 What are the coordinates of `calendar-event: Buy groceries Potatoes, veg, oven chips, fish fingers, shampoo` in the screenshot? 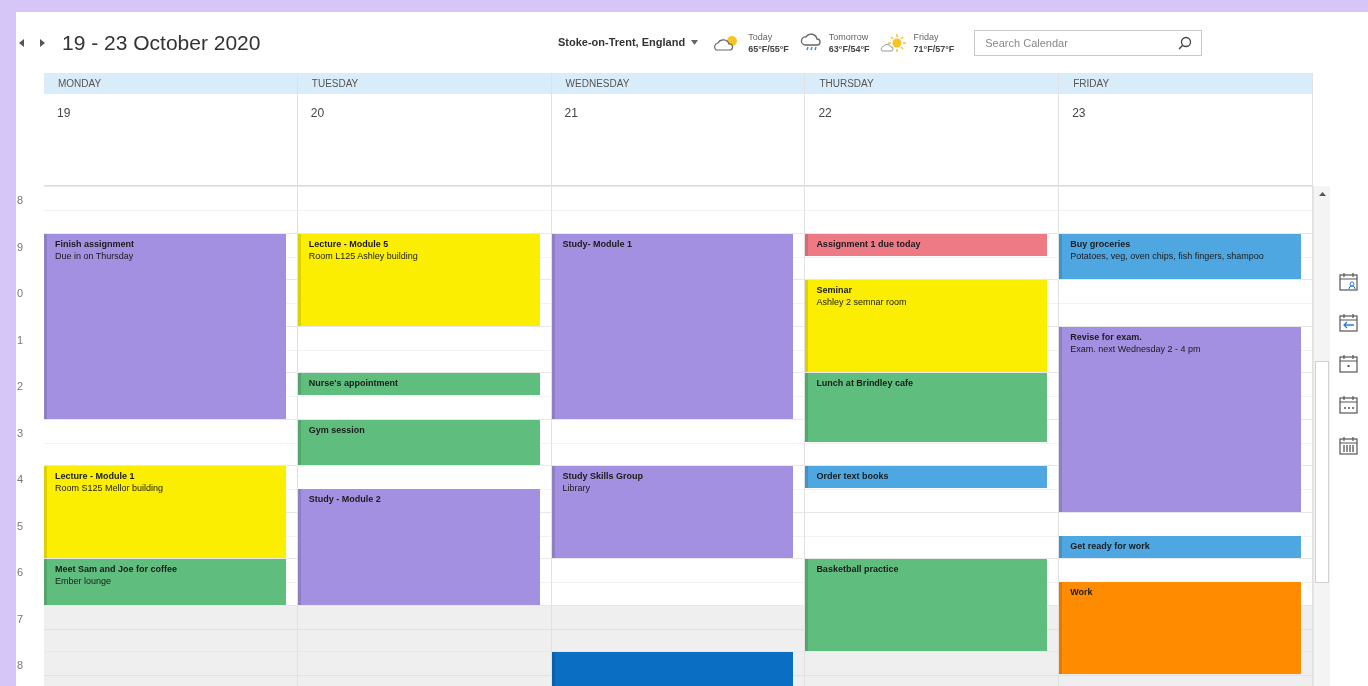 It's located at (1180, 256).